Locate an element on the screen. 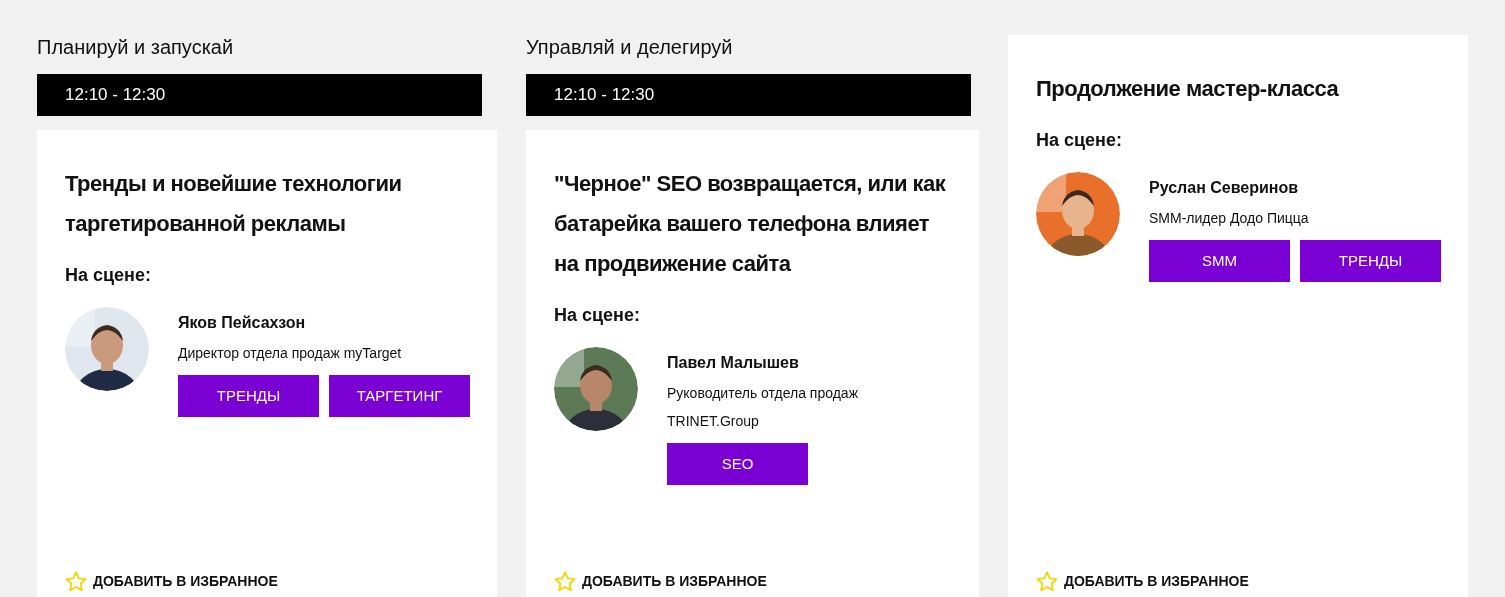 This screenshot has height=597, width=1505. tag-button: SEO is located at coordinates (737, 464).